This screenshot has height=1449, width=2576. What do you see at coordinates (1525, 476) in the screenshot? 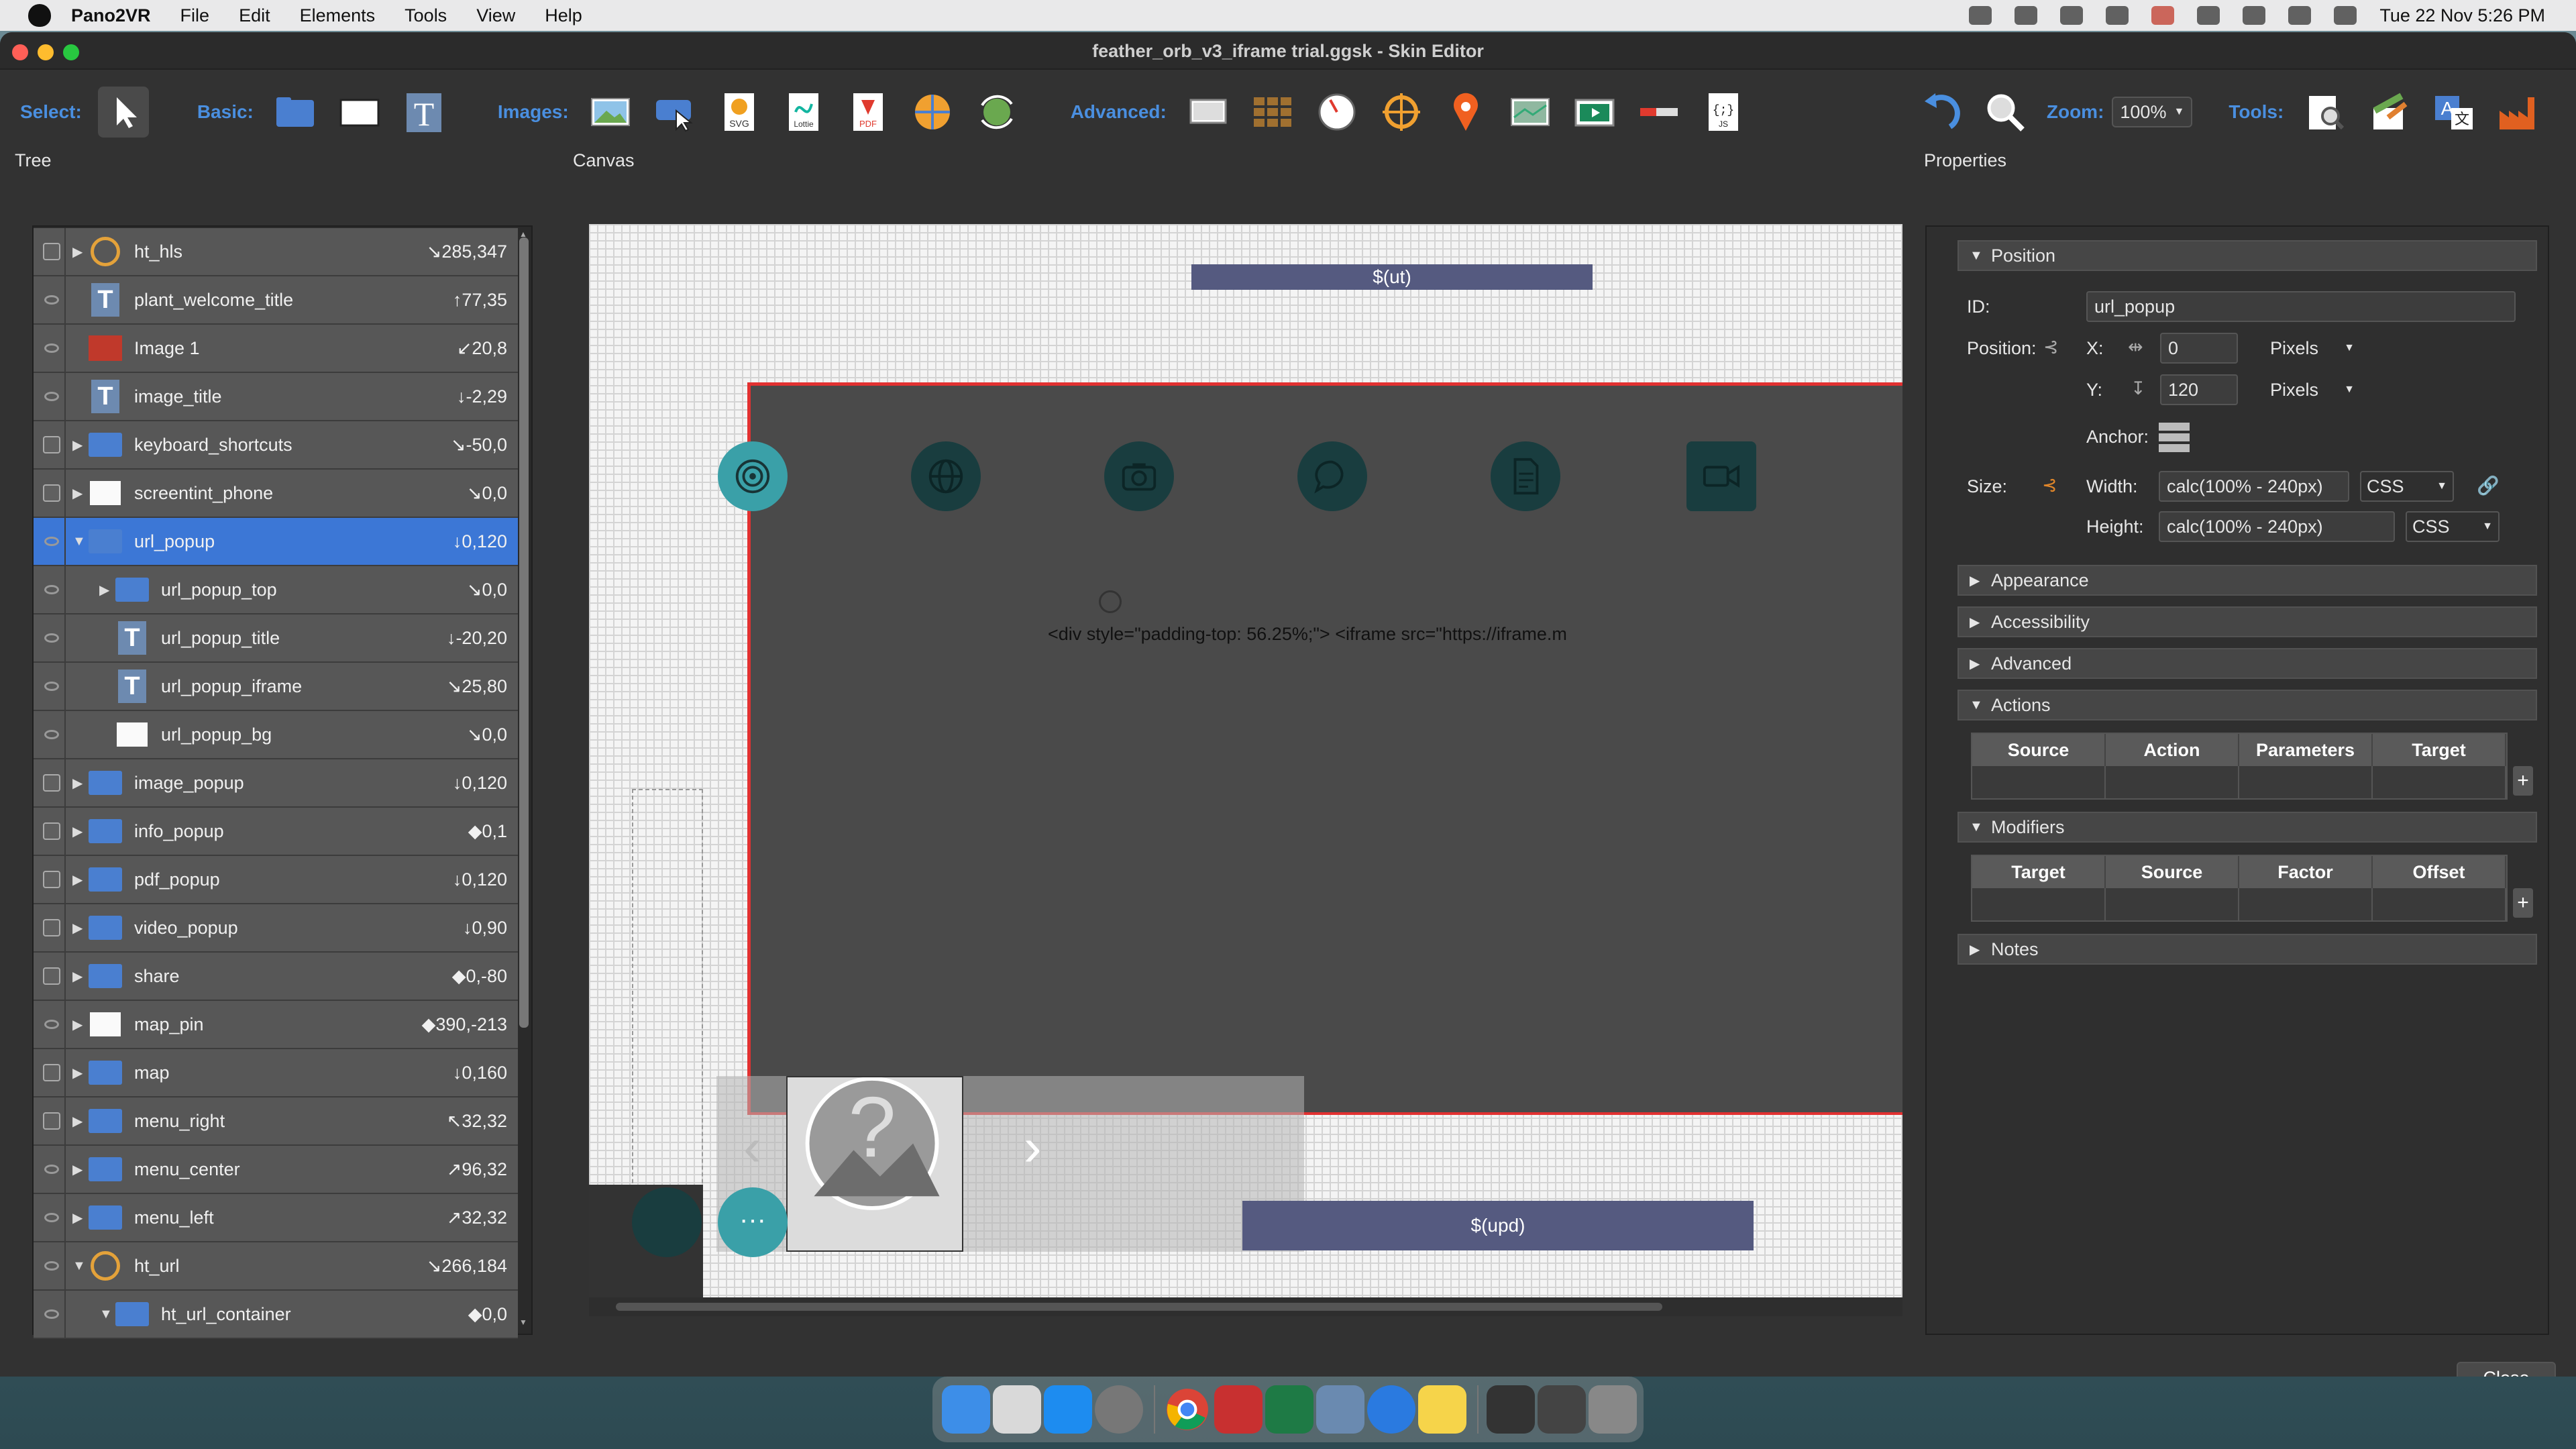
I see `popup-document-button` at bounding box center [1525, 476].